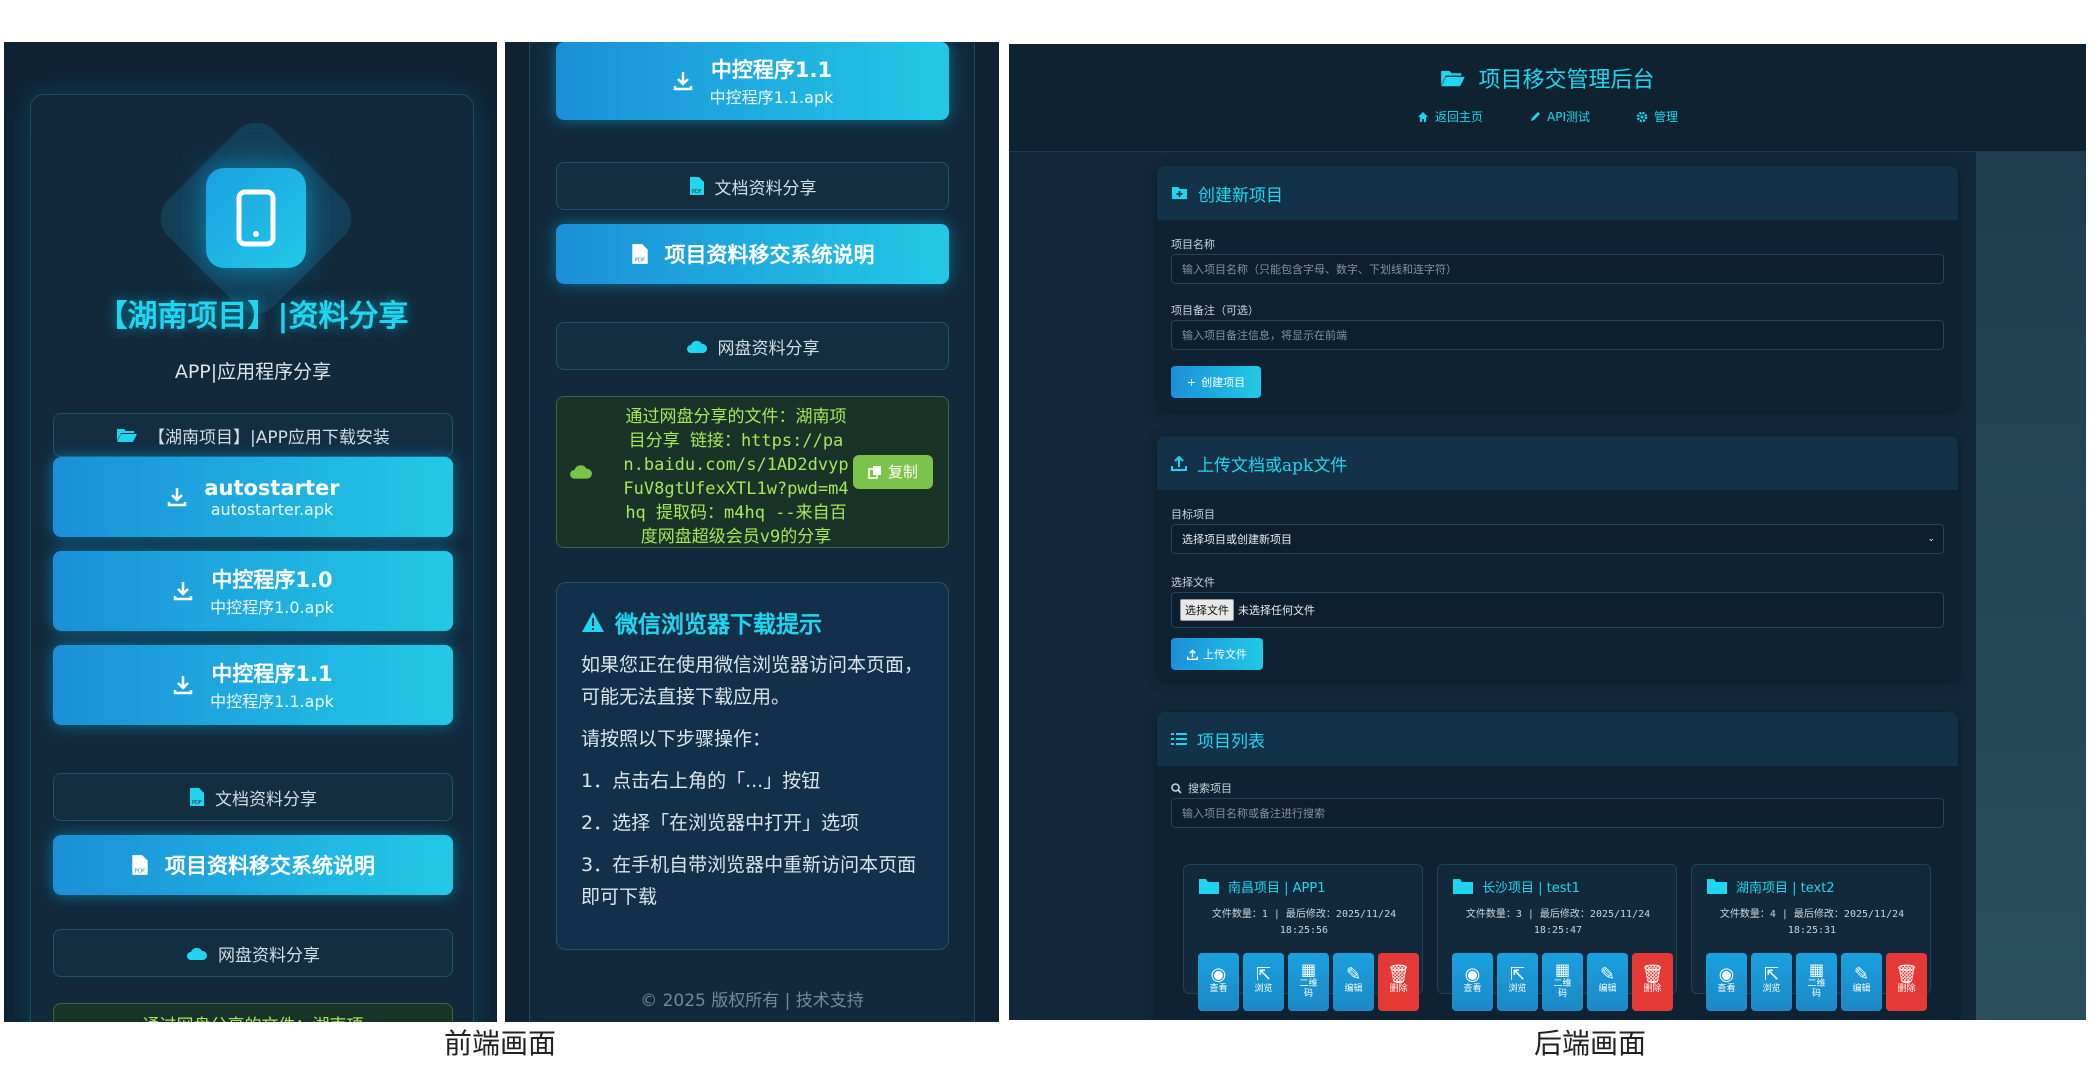 The image size is (2098, 1080). Describe the element at coordinates (253, 372) in the screenshot. I see `page-subtitle: APP|应用程序分享` at that location.